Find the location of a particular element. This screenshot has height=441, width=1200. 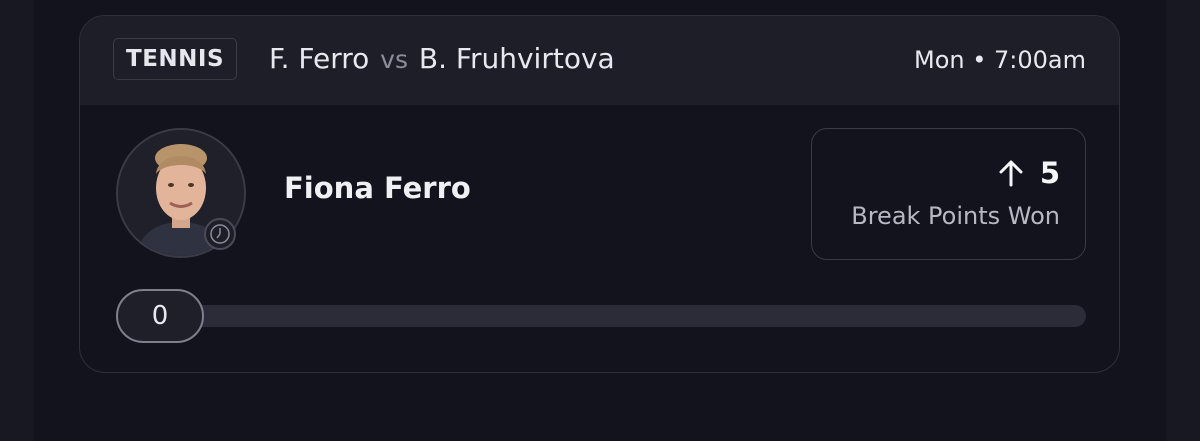

stat-label: Break Points Won is located at coordinates (955, 216).